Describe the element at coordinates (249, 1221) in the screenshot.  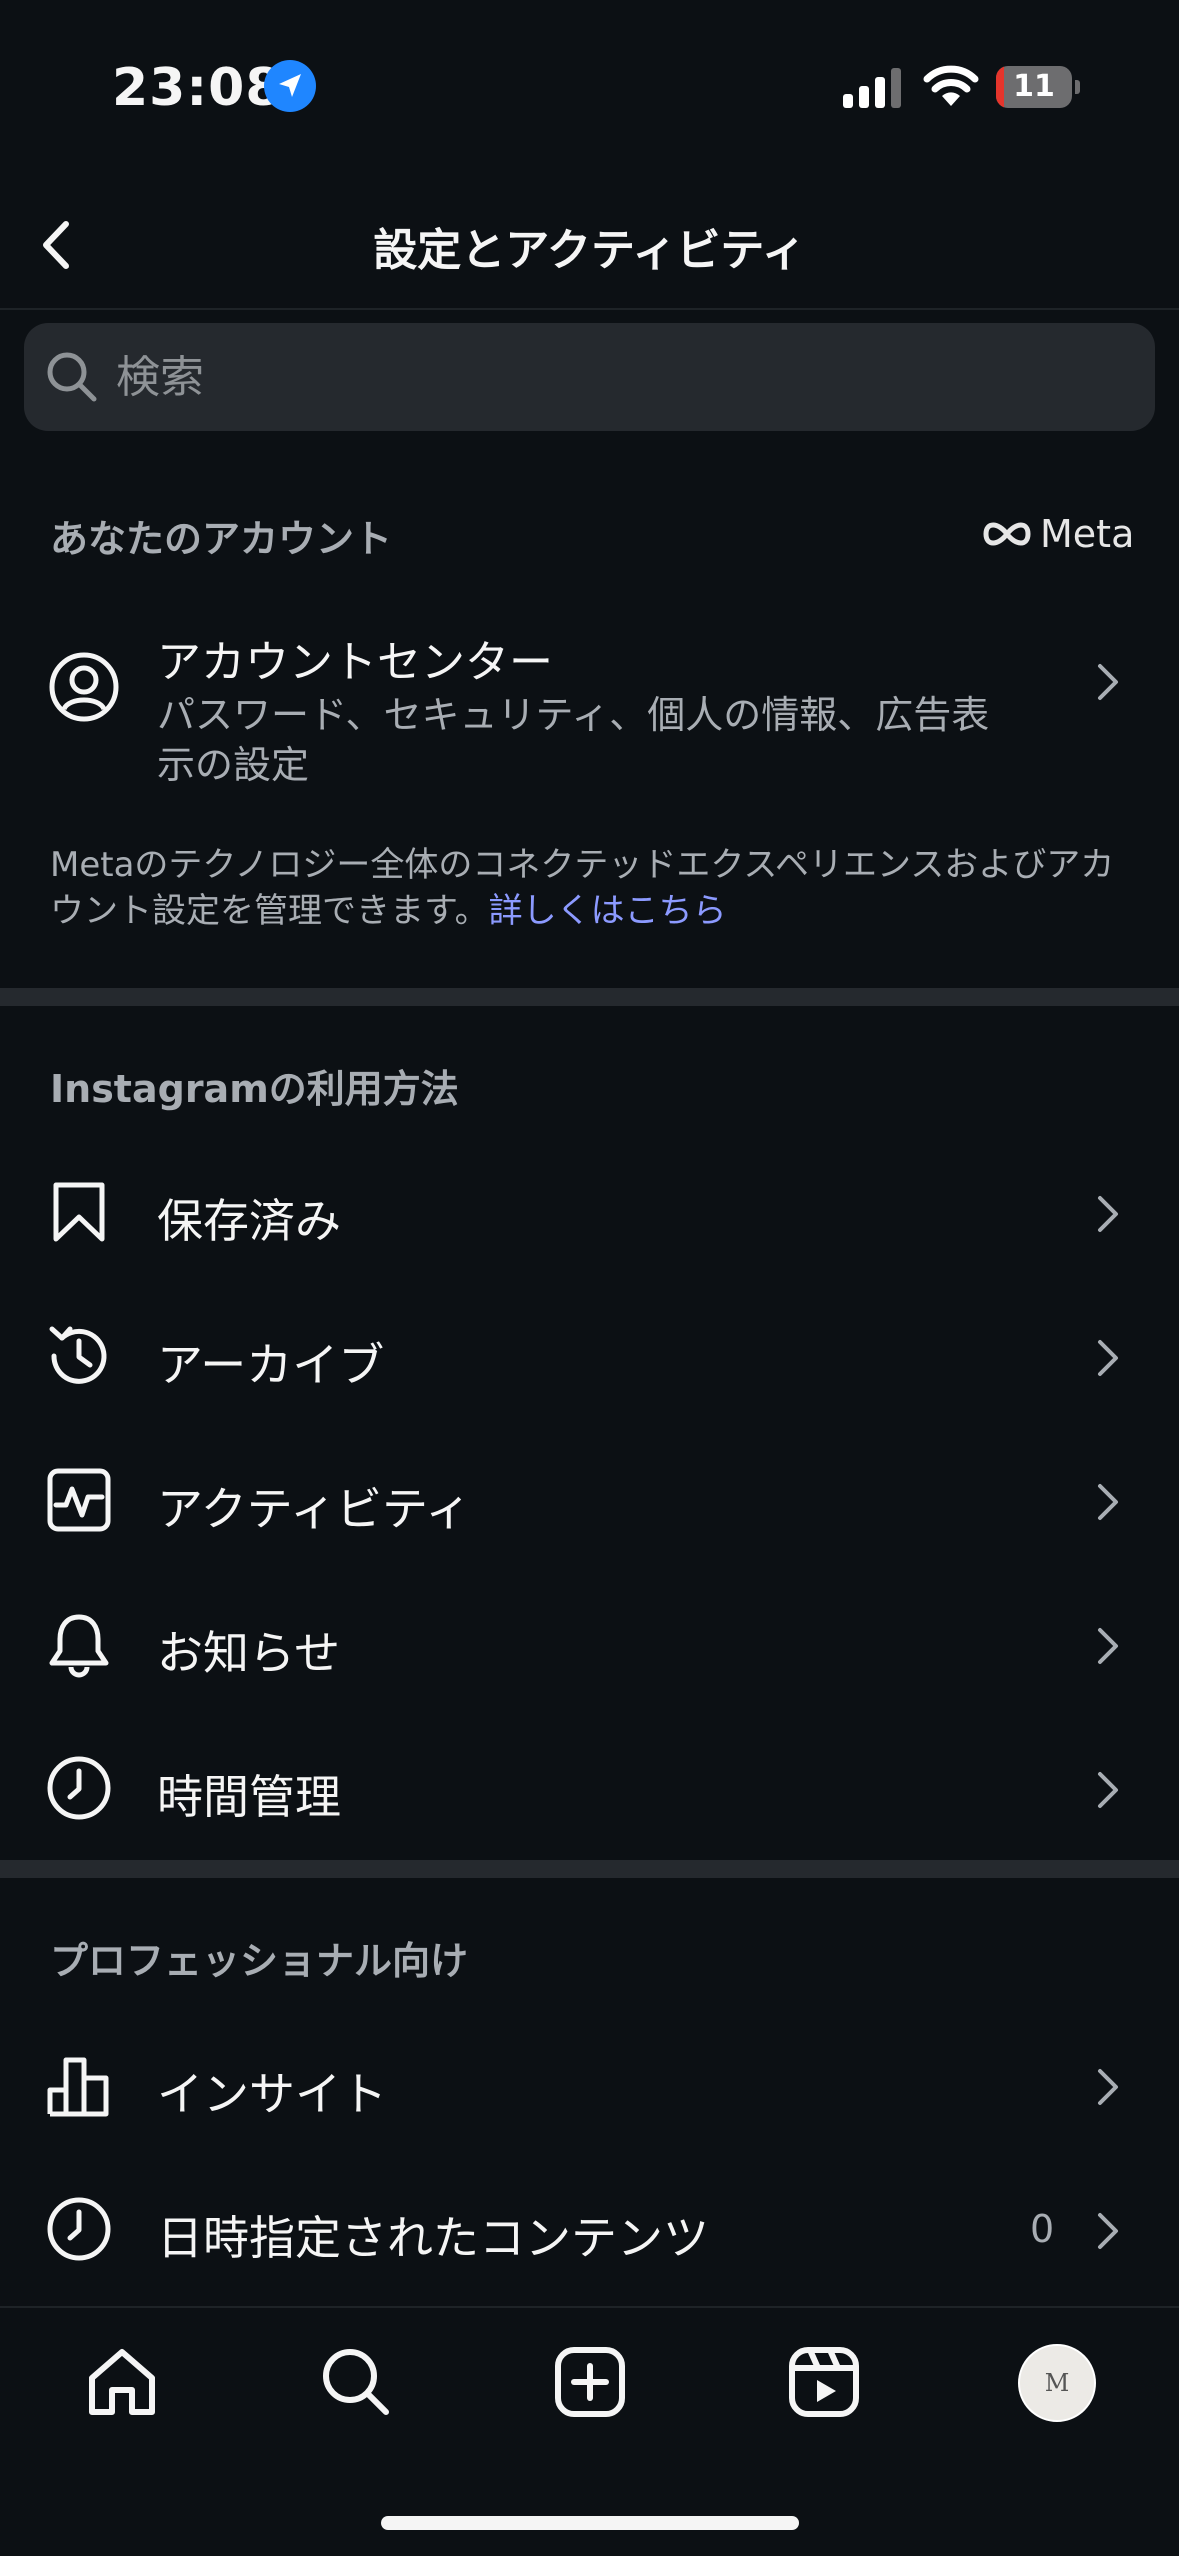
I see `row-label: 保存済み` at that location.